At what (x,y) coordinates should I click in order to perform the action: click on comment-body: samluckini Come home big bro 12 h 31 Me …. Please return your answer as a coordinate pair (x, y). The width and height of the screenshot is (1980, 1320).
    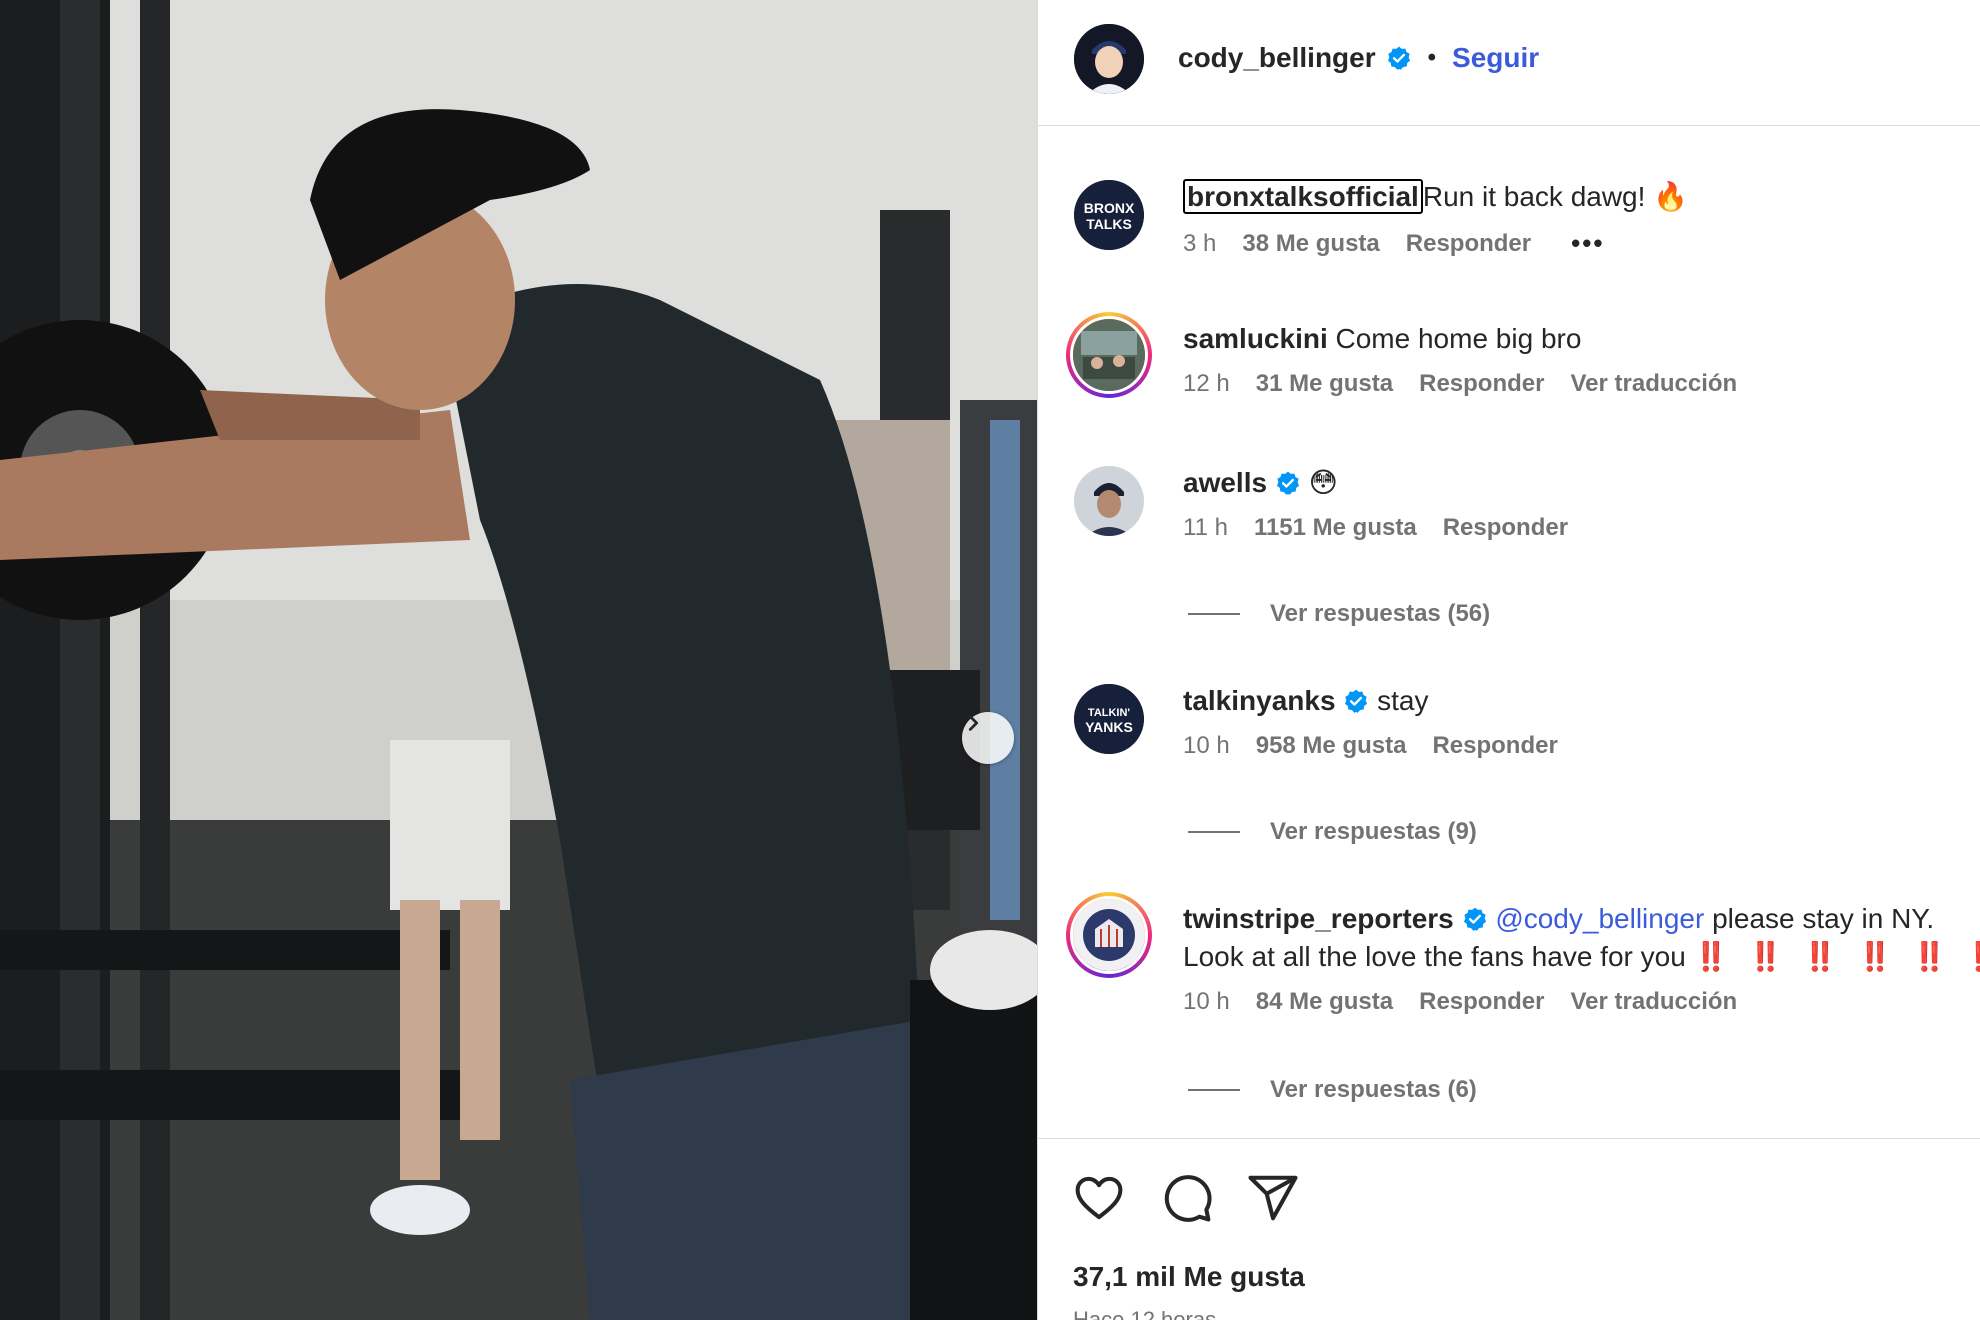
    Looking at the image, I should click on (1578, 359).